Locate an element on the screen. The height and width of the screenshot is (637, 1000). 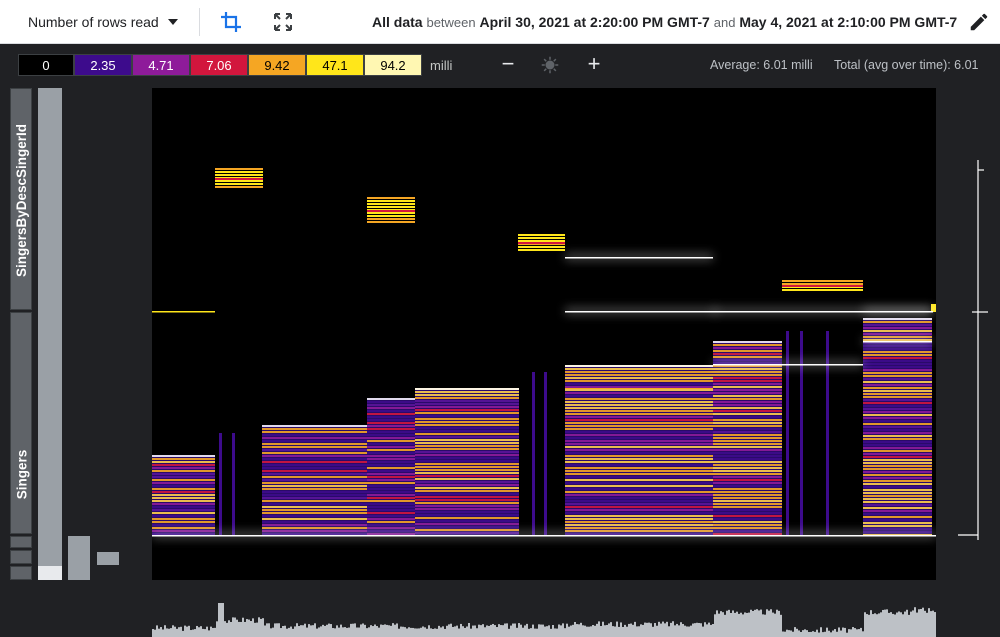
heat-streak is located at coordinates (220, 484).